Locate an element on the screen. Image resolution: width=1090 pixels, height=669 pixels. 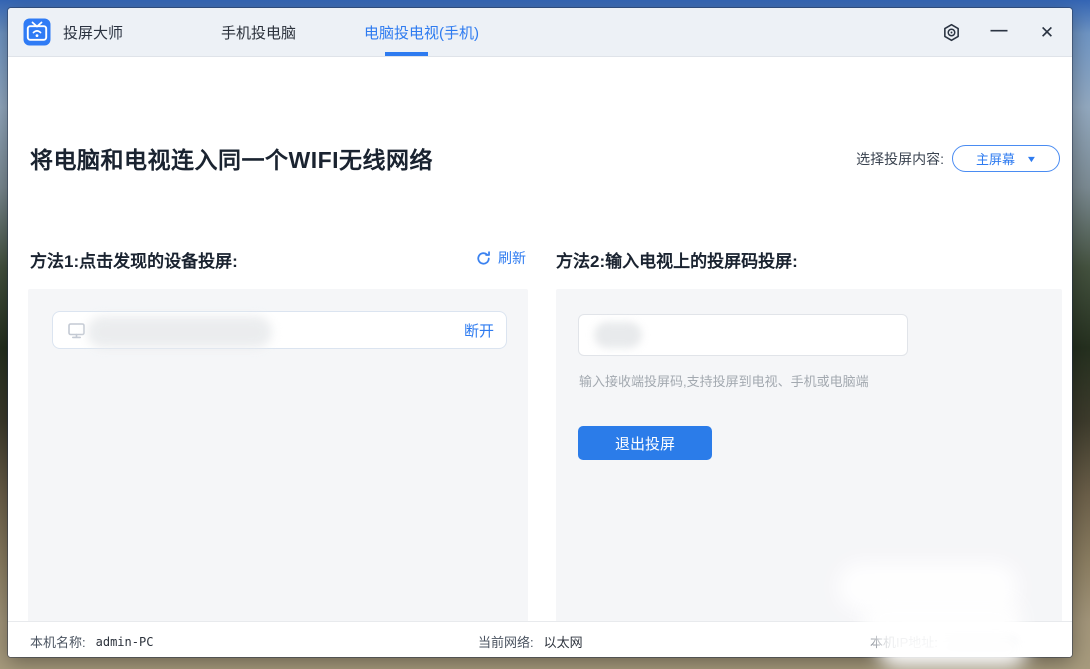
capture-select-group: 选择投屏内容: 主屏幕 ▼ is located at coordinates (958, 158).